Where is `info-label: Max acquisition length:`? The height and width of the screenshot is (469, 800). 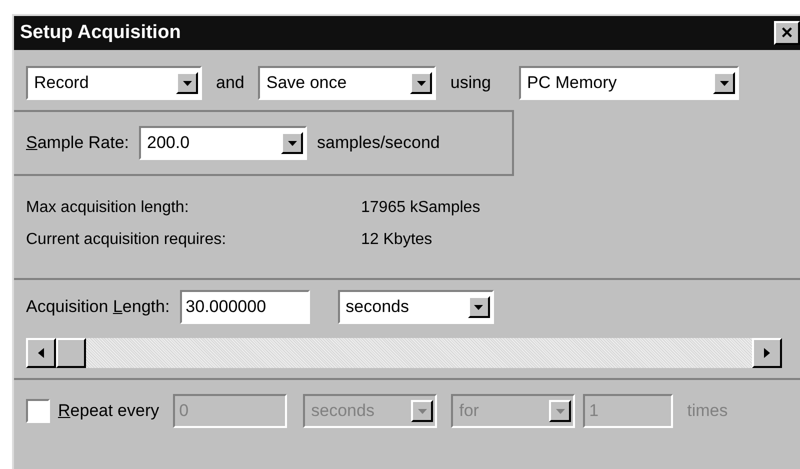 info-label: Max acquisition length: is located at coordinates (108, 208).